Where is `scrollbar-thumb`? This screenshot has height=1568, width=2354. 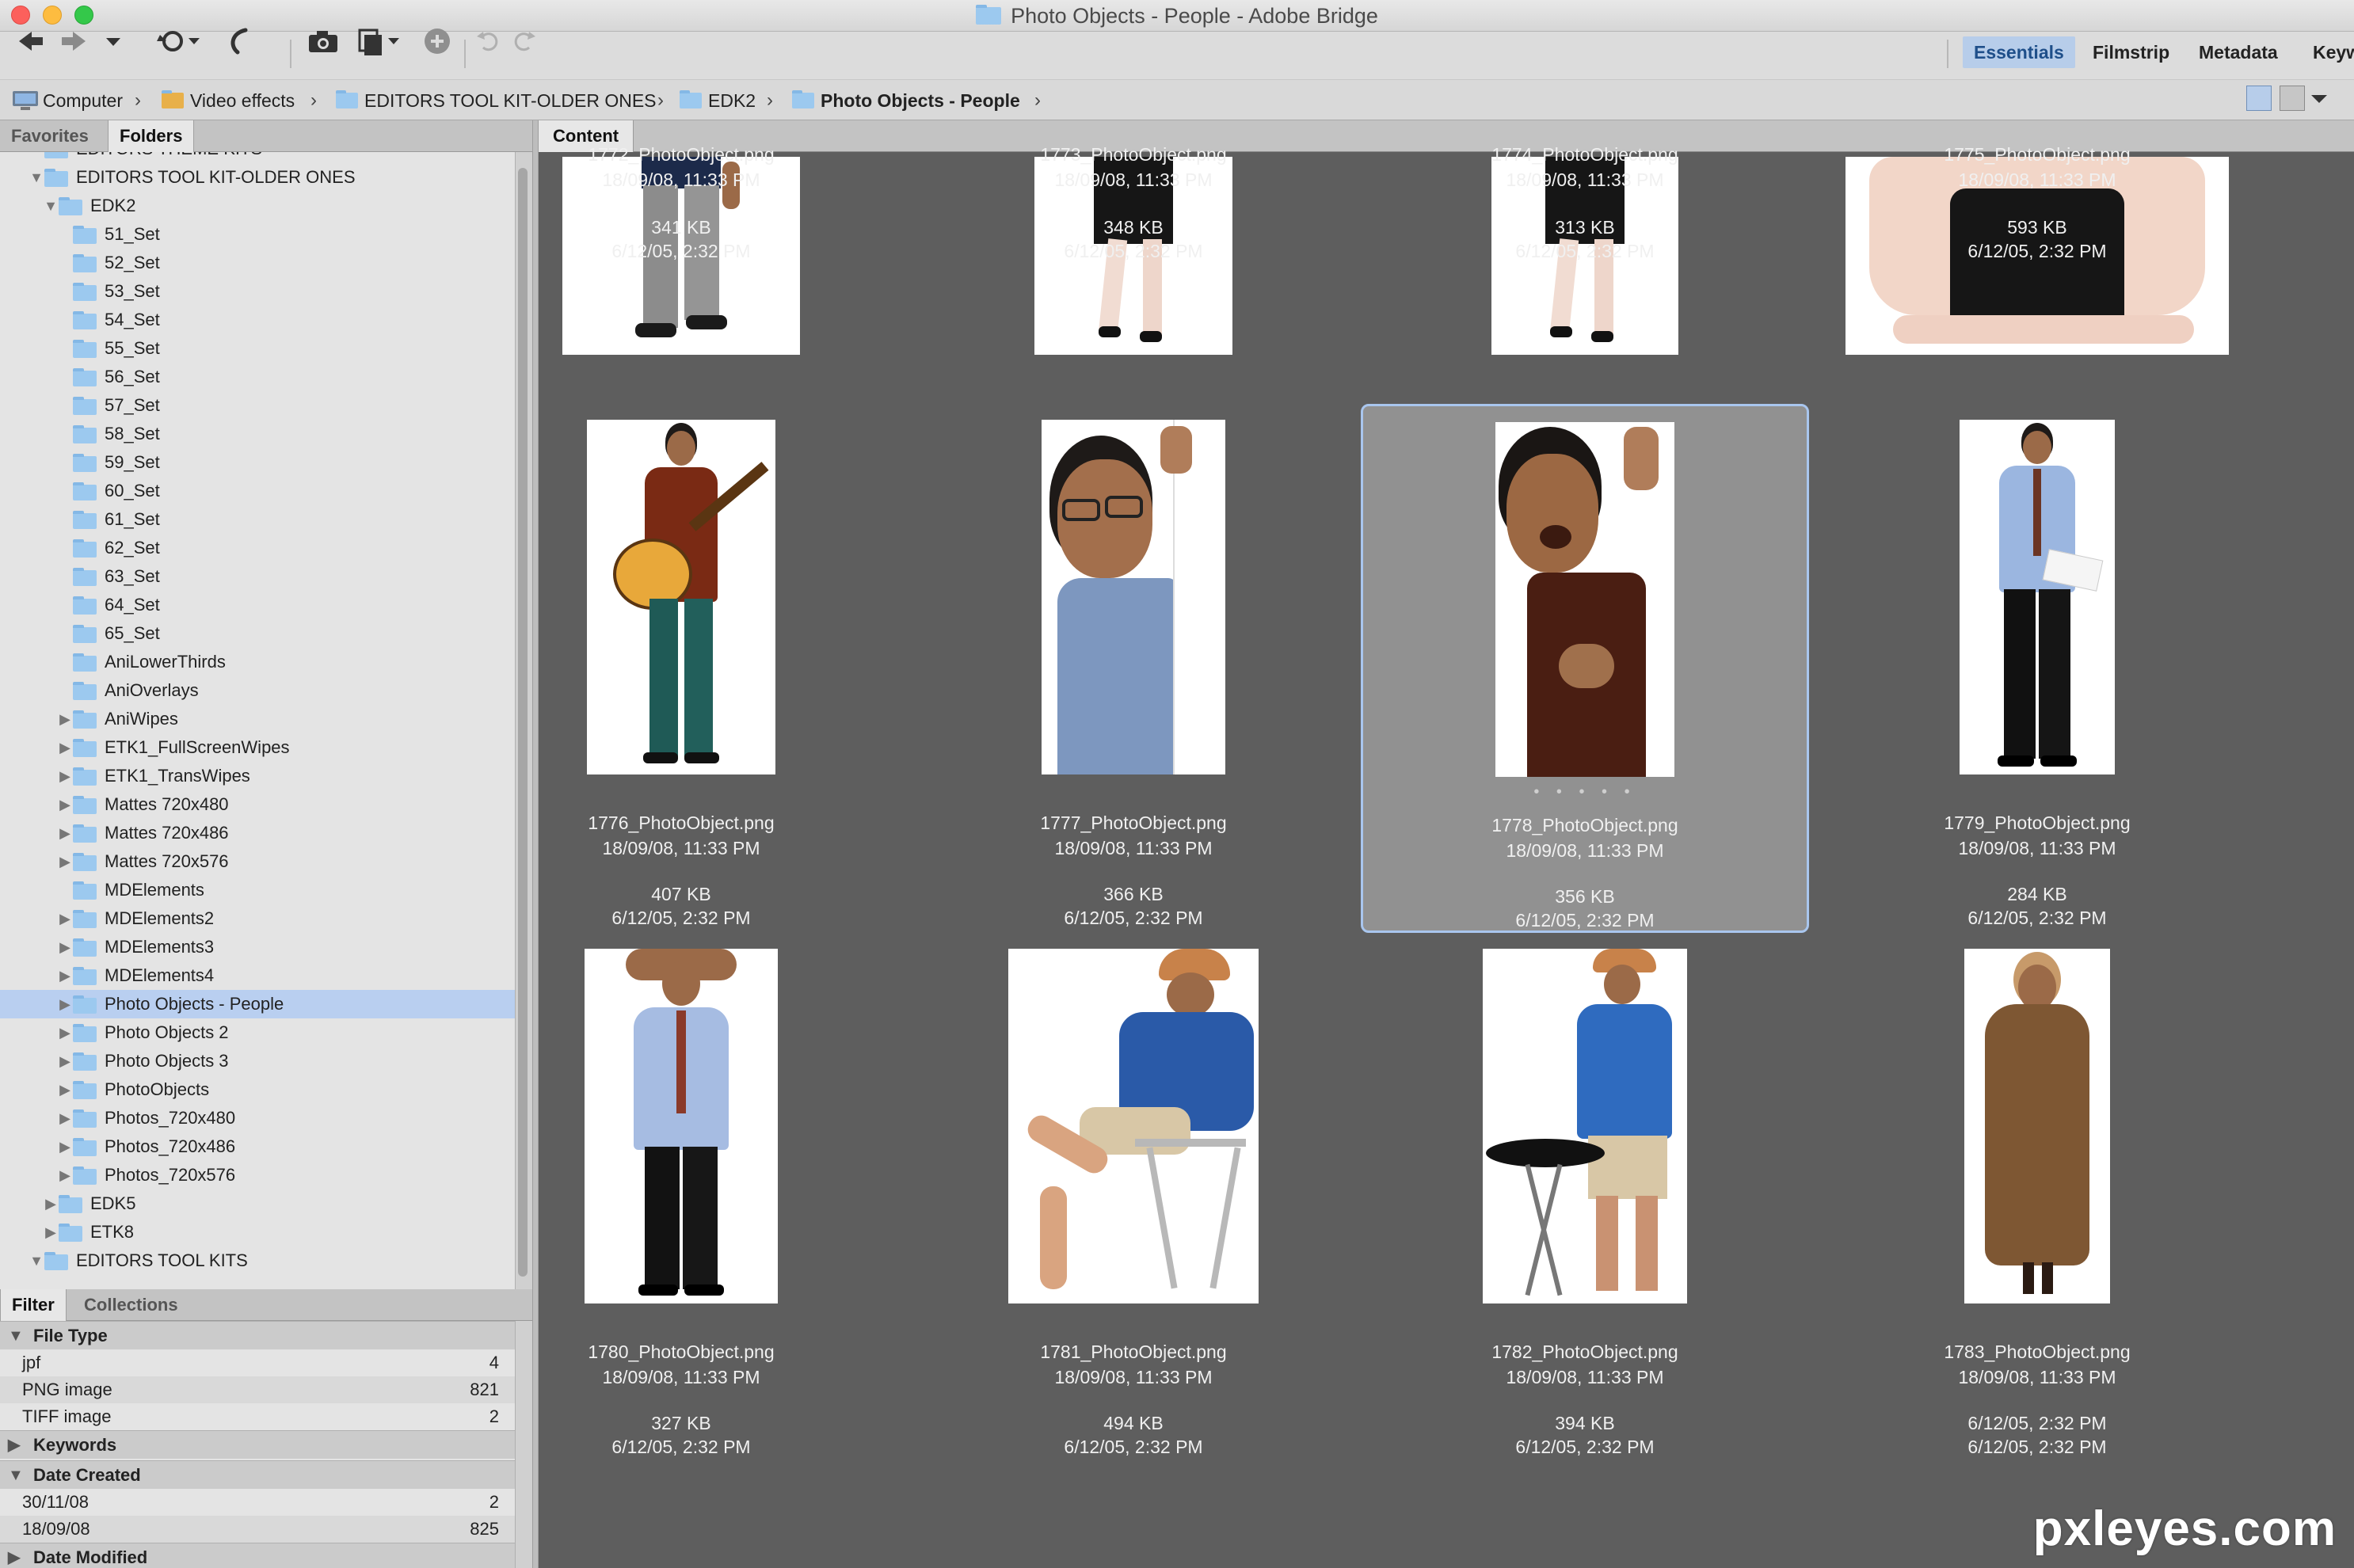 scrollbar-thumb is located at coordinates (523, 722).